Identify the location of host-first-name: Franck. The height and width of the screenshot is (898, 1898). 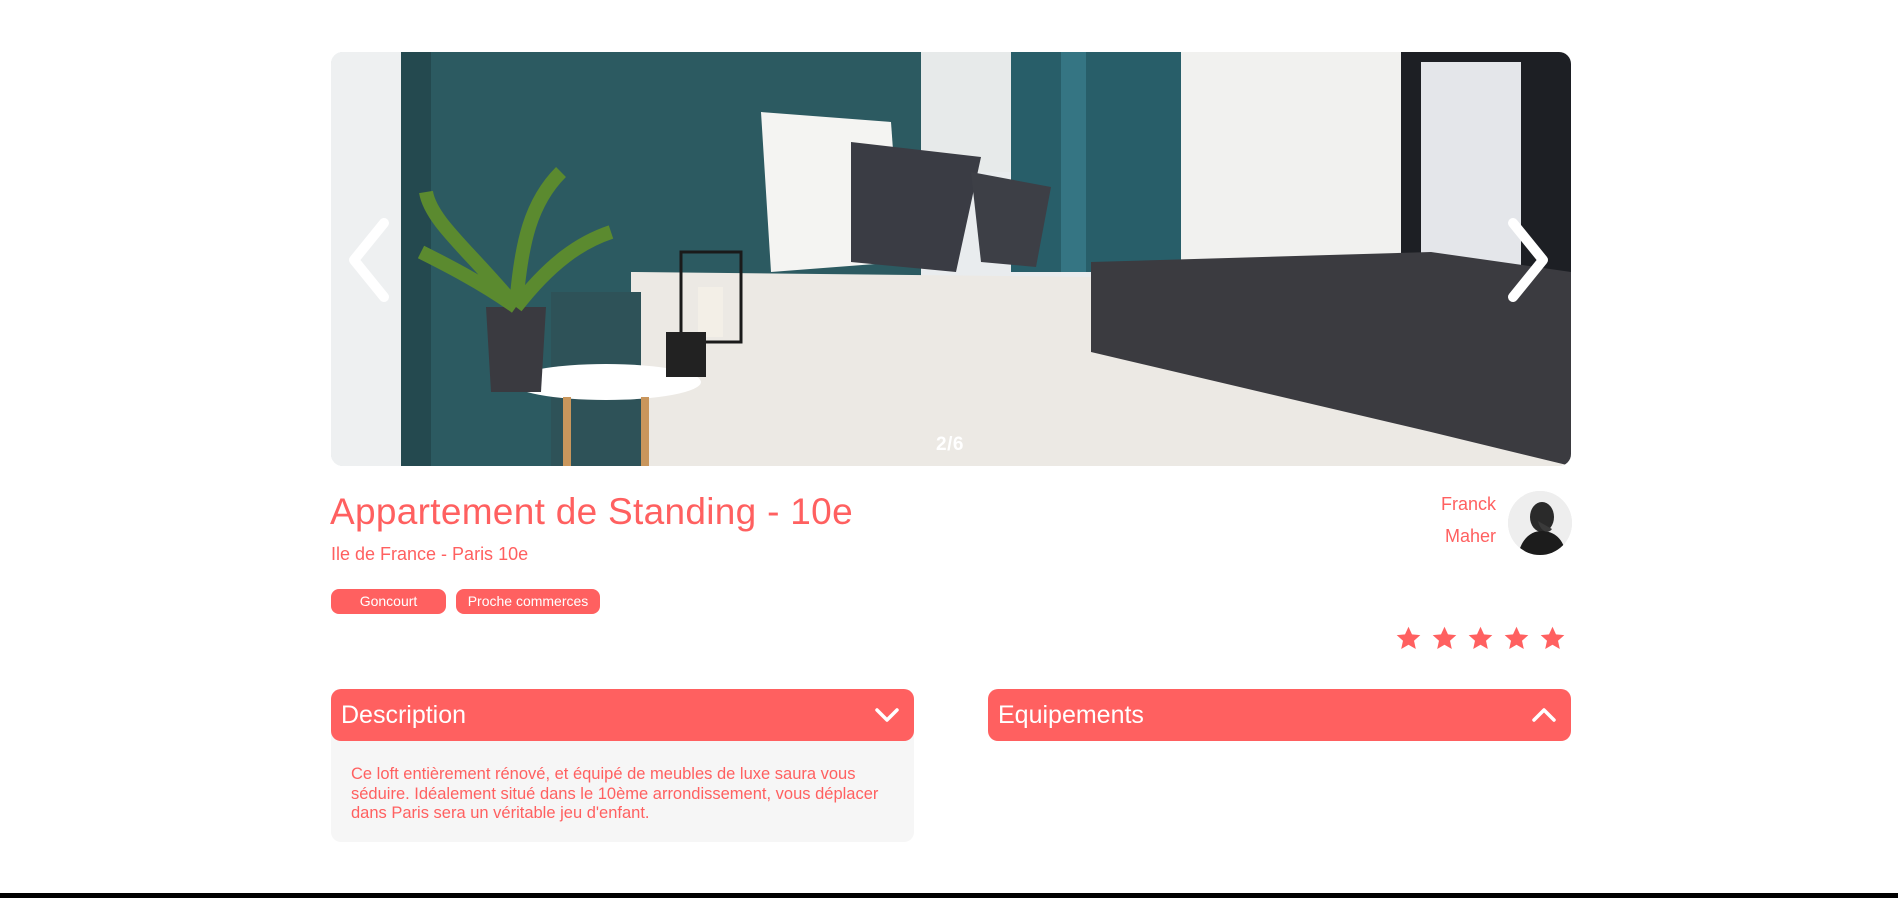
(1468, 504).